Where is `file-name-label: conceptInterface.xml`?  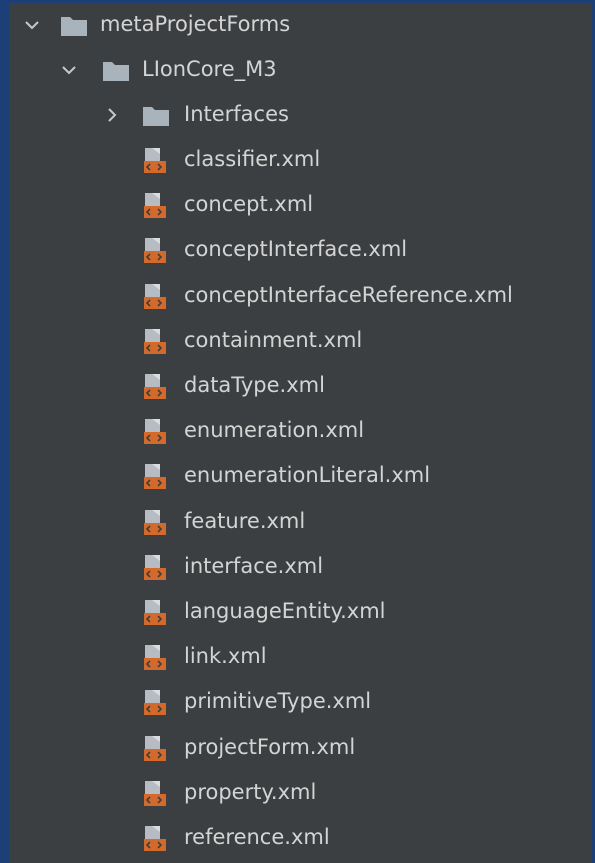
file-name-label: conceptInterface.xml is located at coordinates (296, 249).